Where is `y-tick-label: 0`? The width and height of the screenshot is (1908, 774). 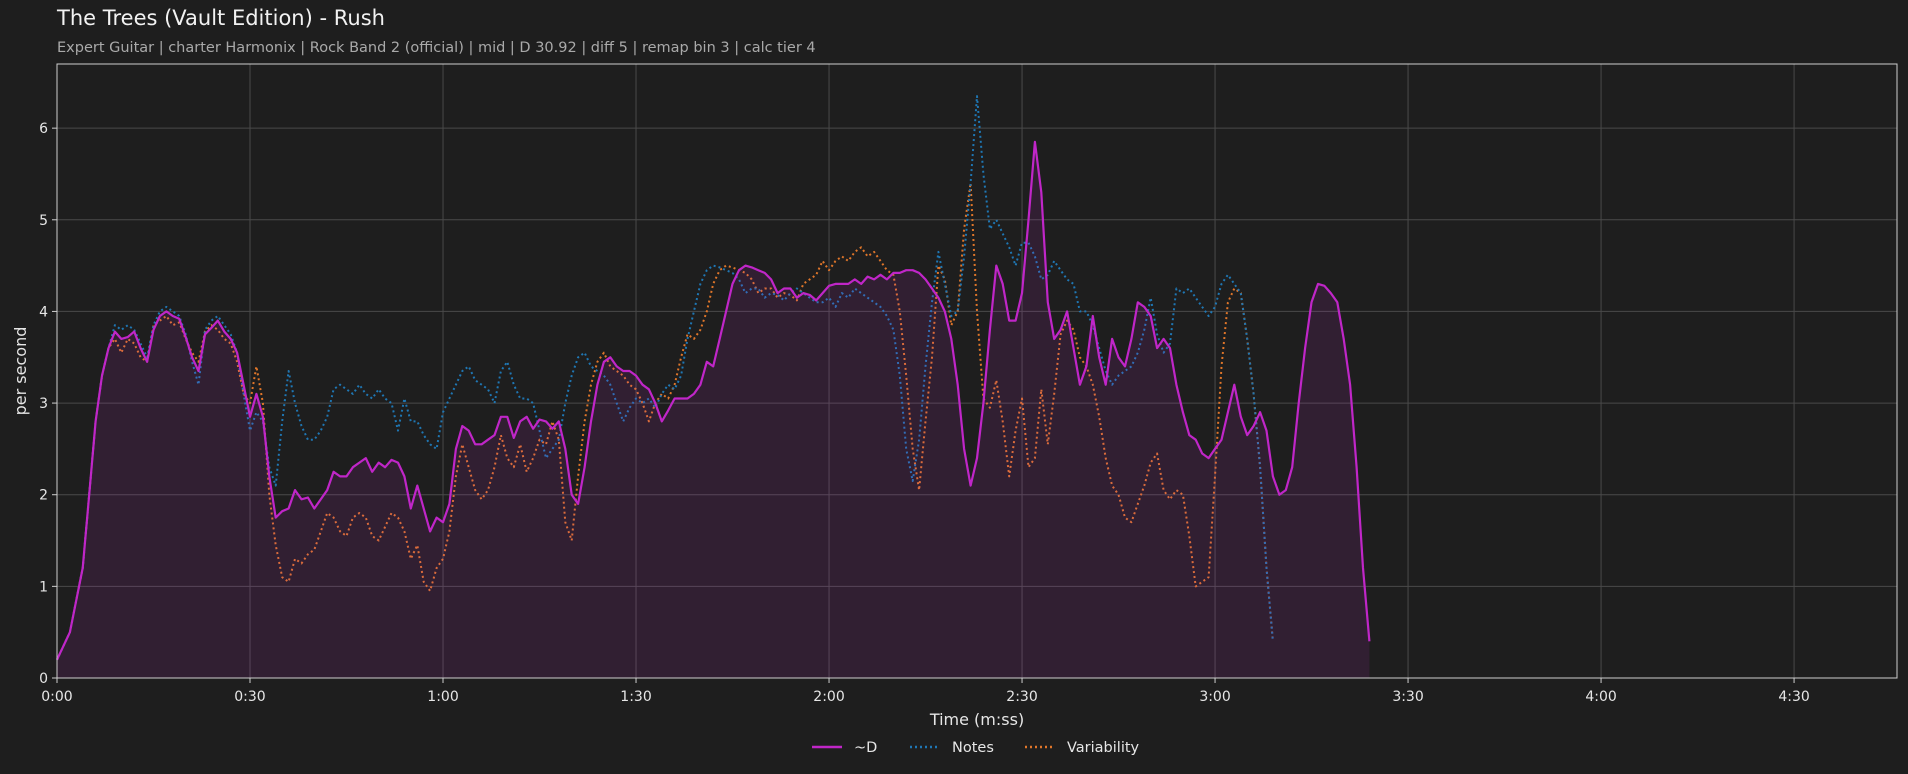
y-tick-label: 0 is located at coordinates (43, 679).